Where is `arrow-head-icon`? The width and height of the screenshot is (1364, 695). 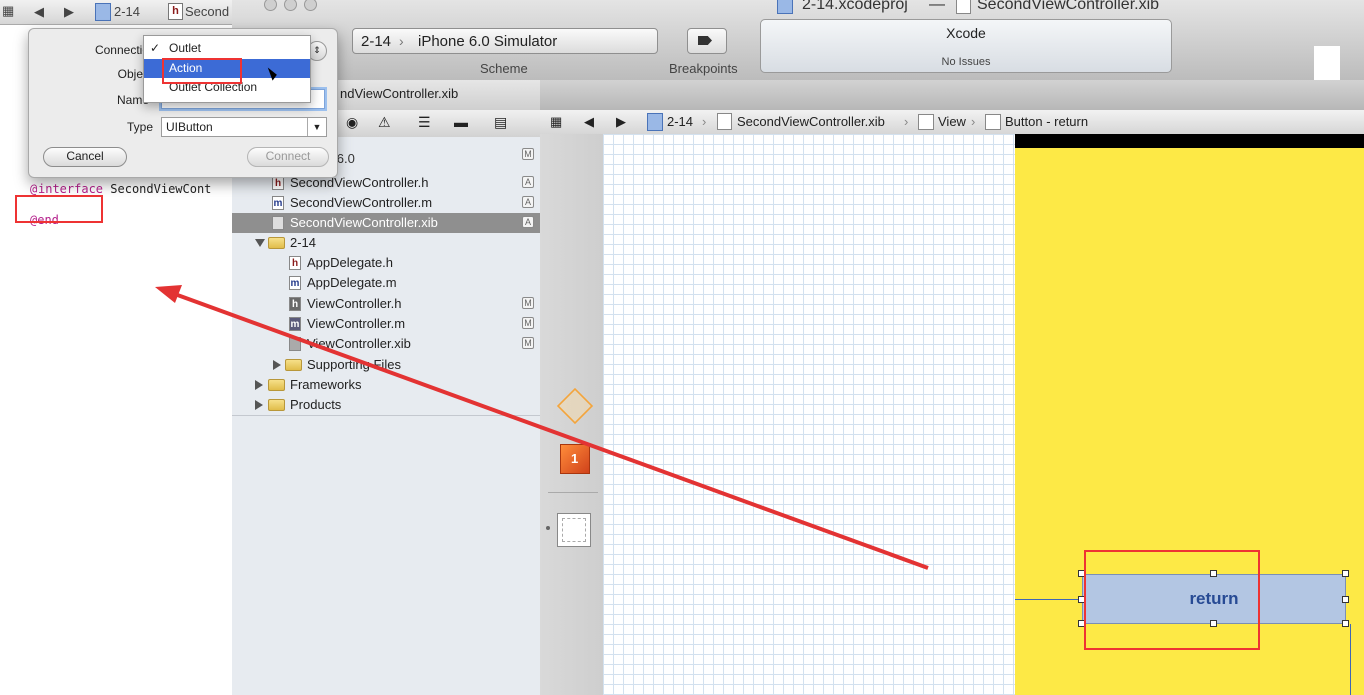
arrow-head-icon is located at coordinates (168, 294).